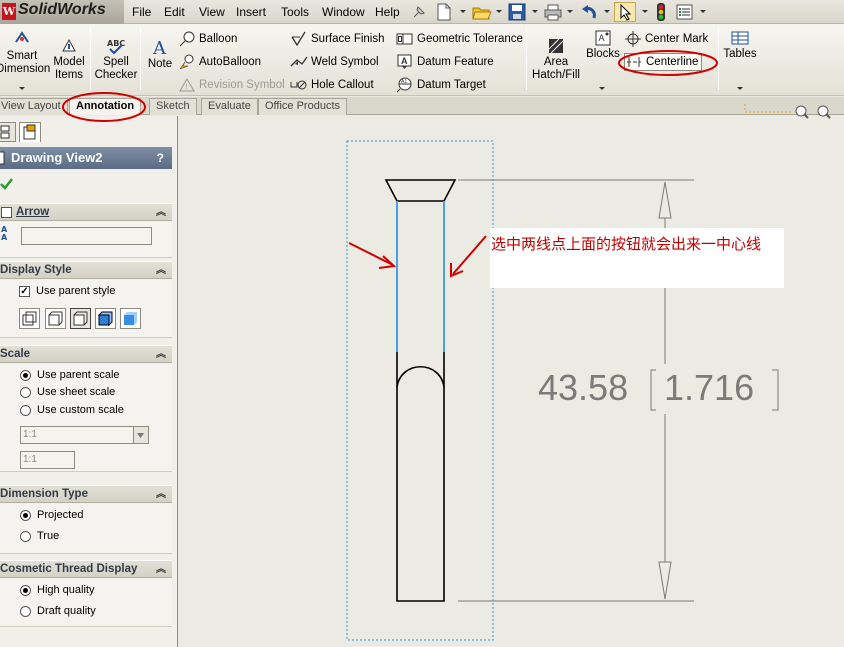 Image resolution: width=844 pixels, height=647 pixels. Describe the element at coordinates (390, 86) in the screenshot. I see `highlight-ellipses` at that location.